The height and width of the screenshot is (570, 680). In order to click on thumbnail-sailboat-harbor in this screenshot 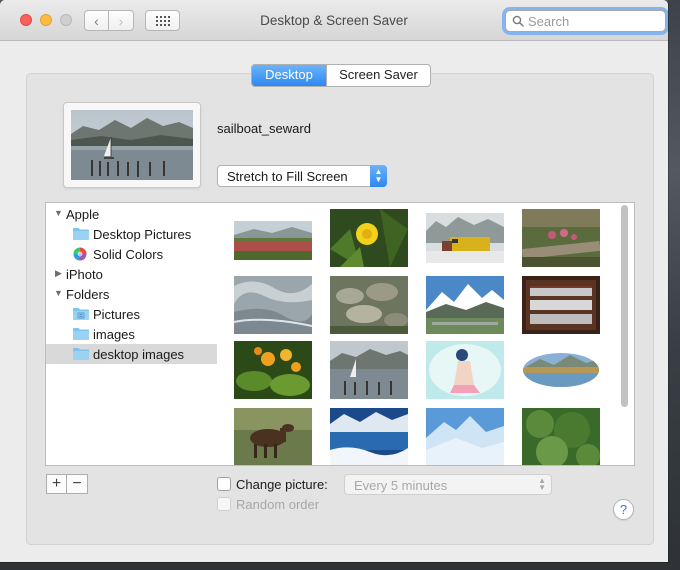, I will do `click(369, 370)`.